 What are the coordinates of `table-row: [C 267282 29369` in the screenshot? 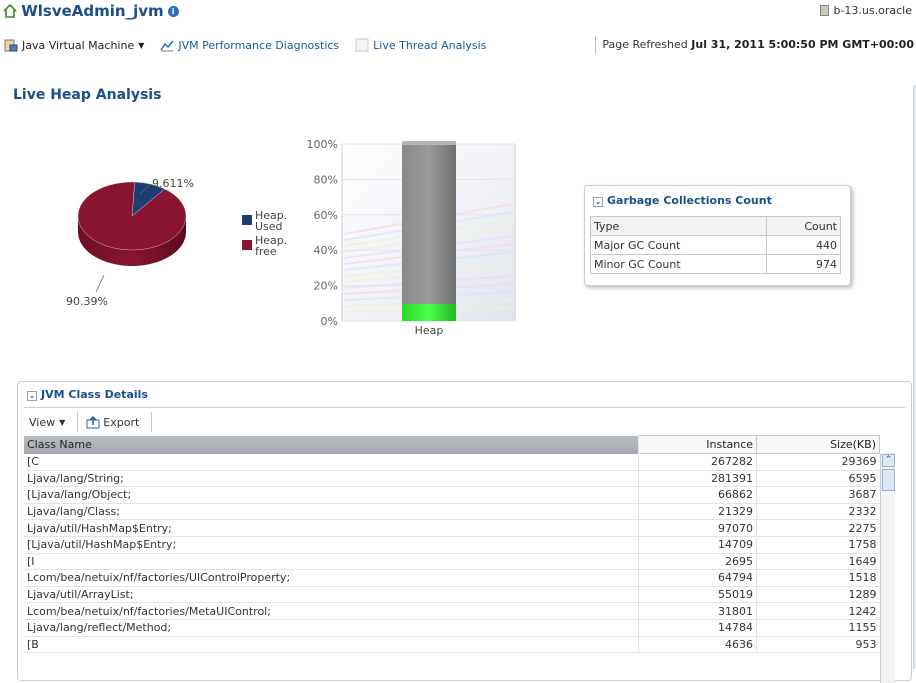 It's located at (452, 462).